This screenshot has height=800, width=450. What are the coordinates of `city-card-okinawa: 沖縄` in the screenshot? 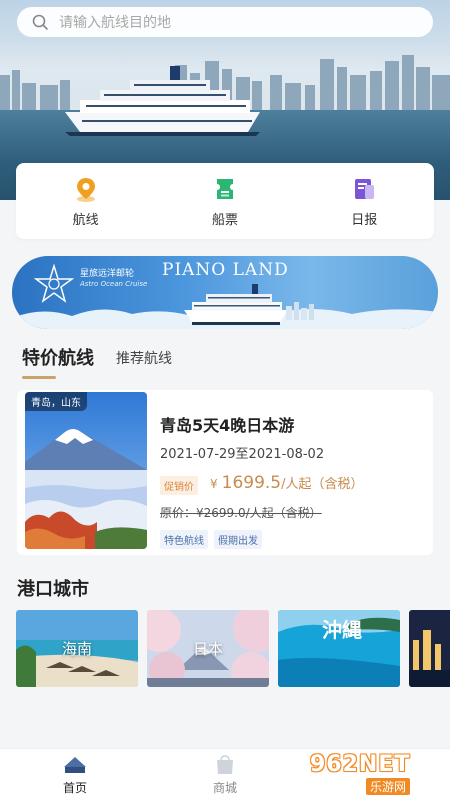 It's located at (339, 648).